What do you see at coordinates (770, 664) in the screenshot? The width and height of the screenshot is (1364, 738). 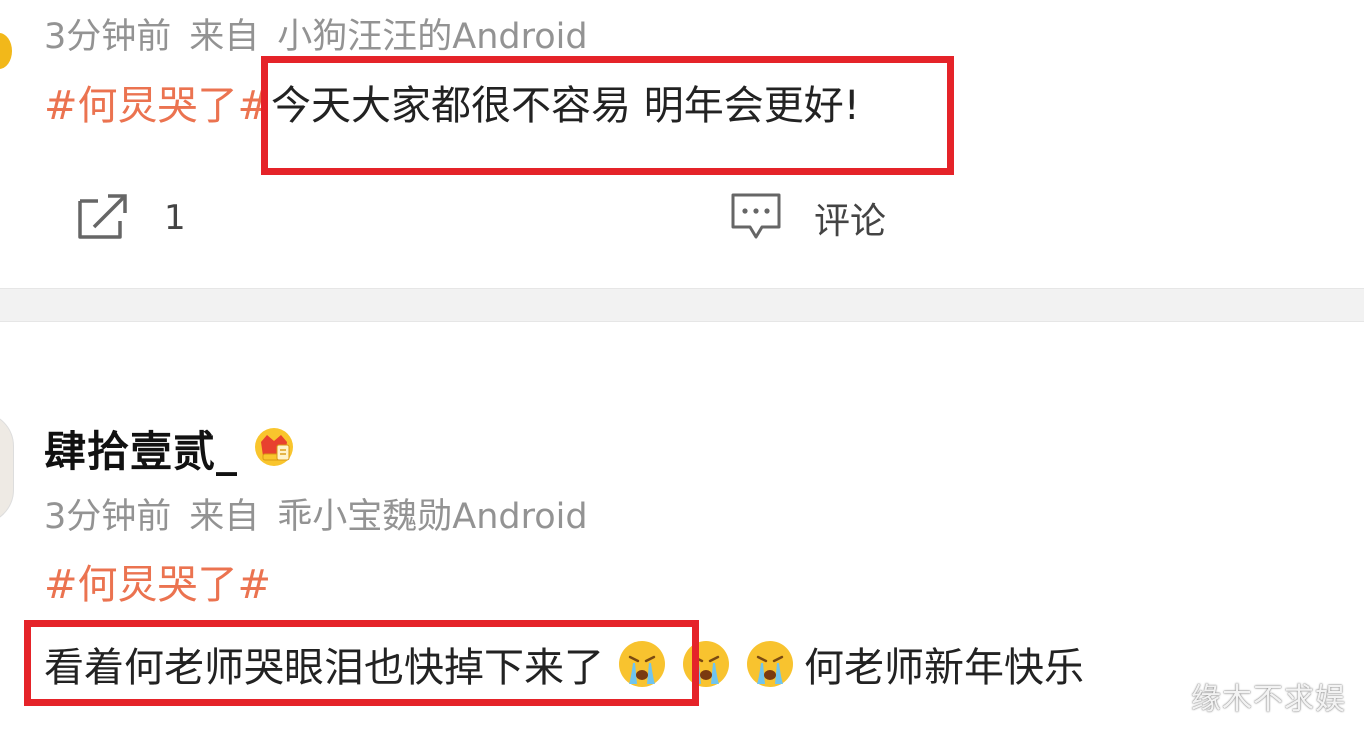 I see `crying-face-emoji` at bounding box center [770, 664].